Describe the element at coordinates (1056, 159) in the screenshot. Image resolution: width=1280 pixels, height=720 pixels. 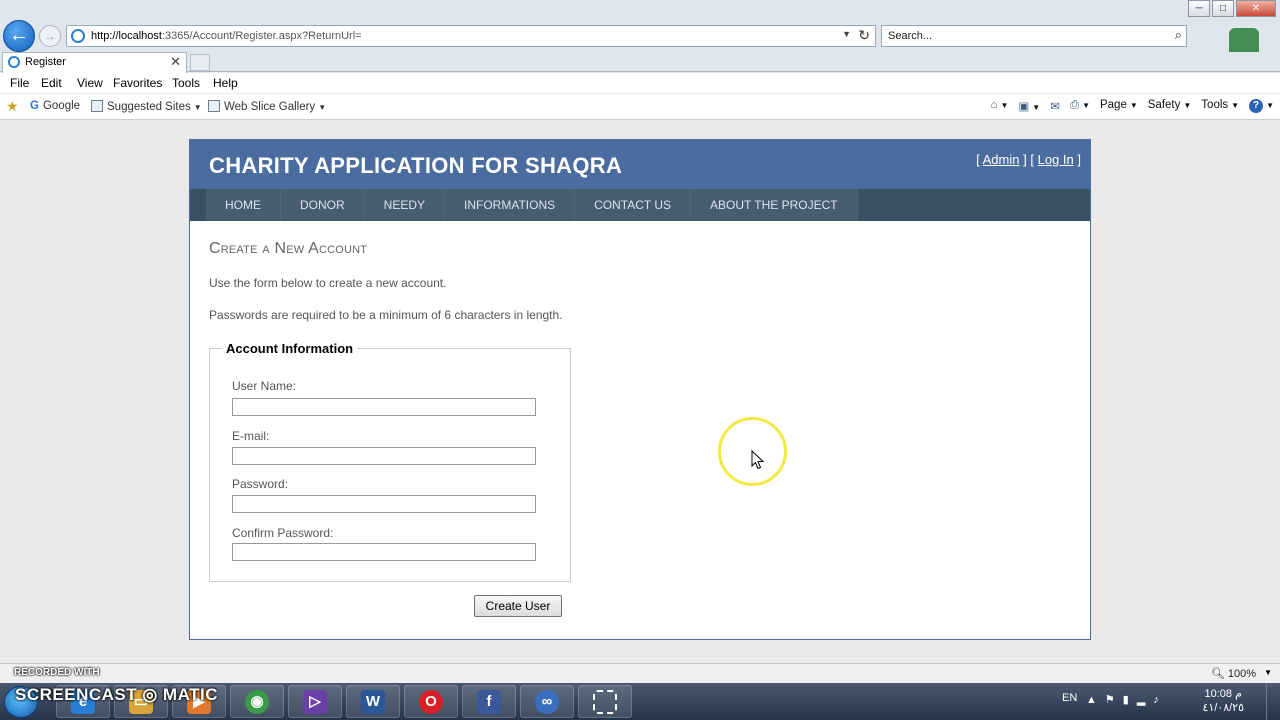
I see `login-link: Log In` at that location.